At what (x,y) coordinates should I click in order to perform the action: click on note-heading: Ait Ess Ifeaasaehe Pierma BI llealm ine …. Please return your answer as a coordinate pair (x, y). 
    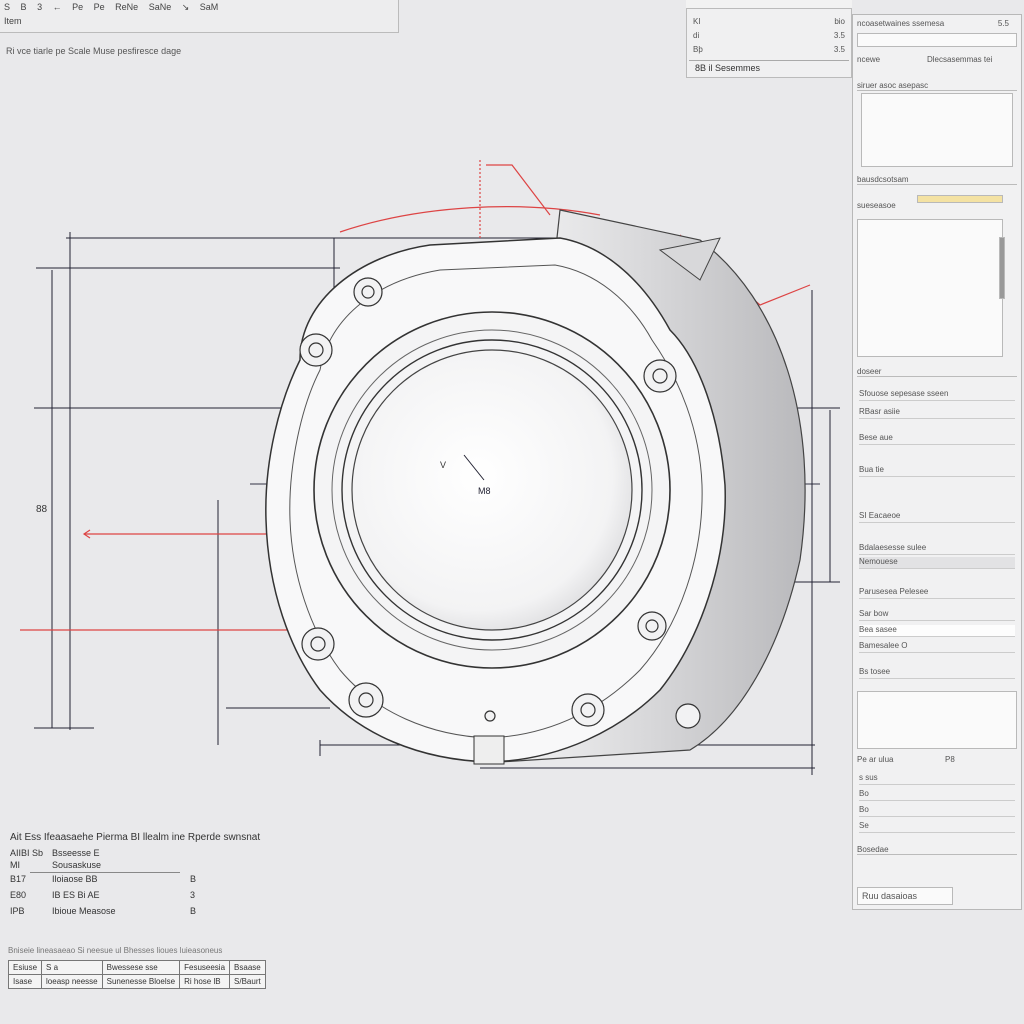
    Looking at the image, I should click on (135, 837).